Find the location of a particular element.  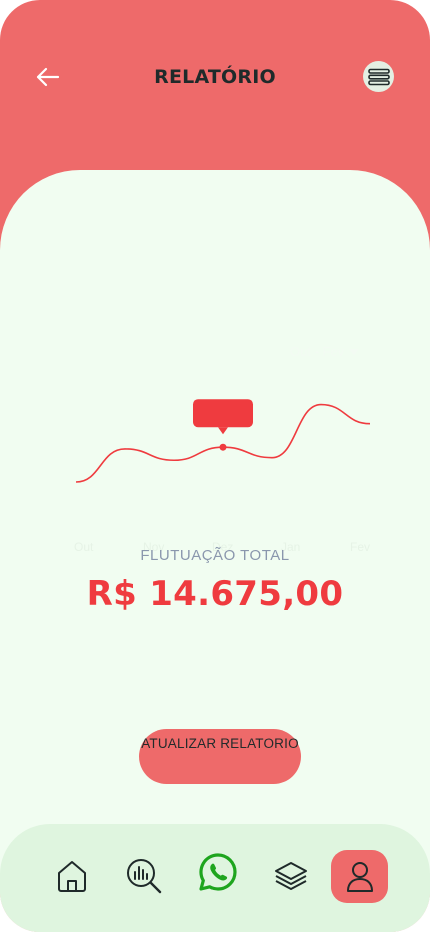

nav-profile is located at coordinates (359, 876).